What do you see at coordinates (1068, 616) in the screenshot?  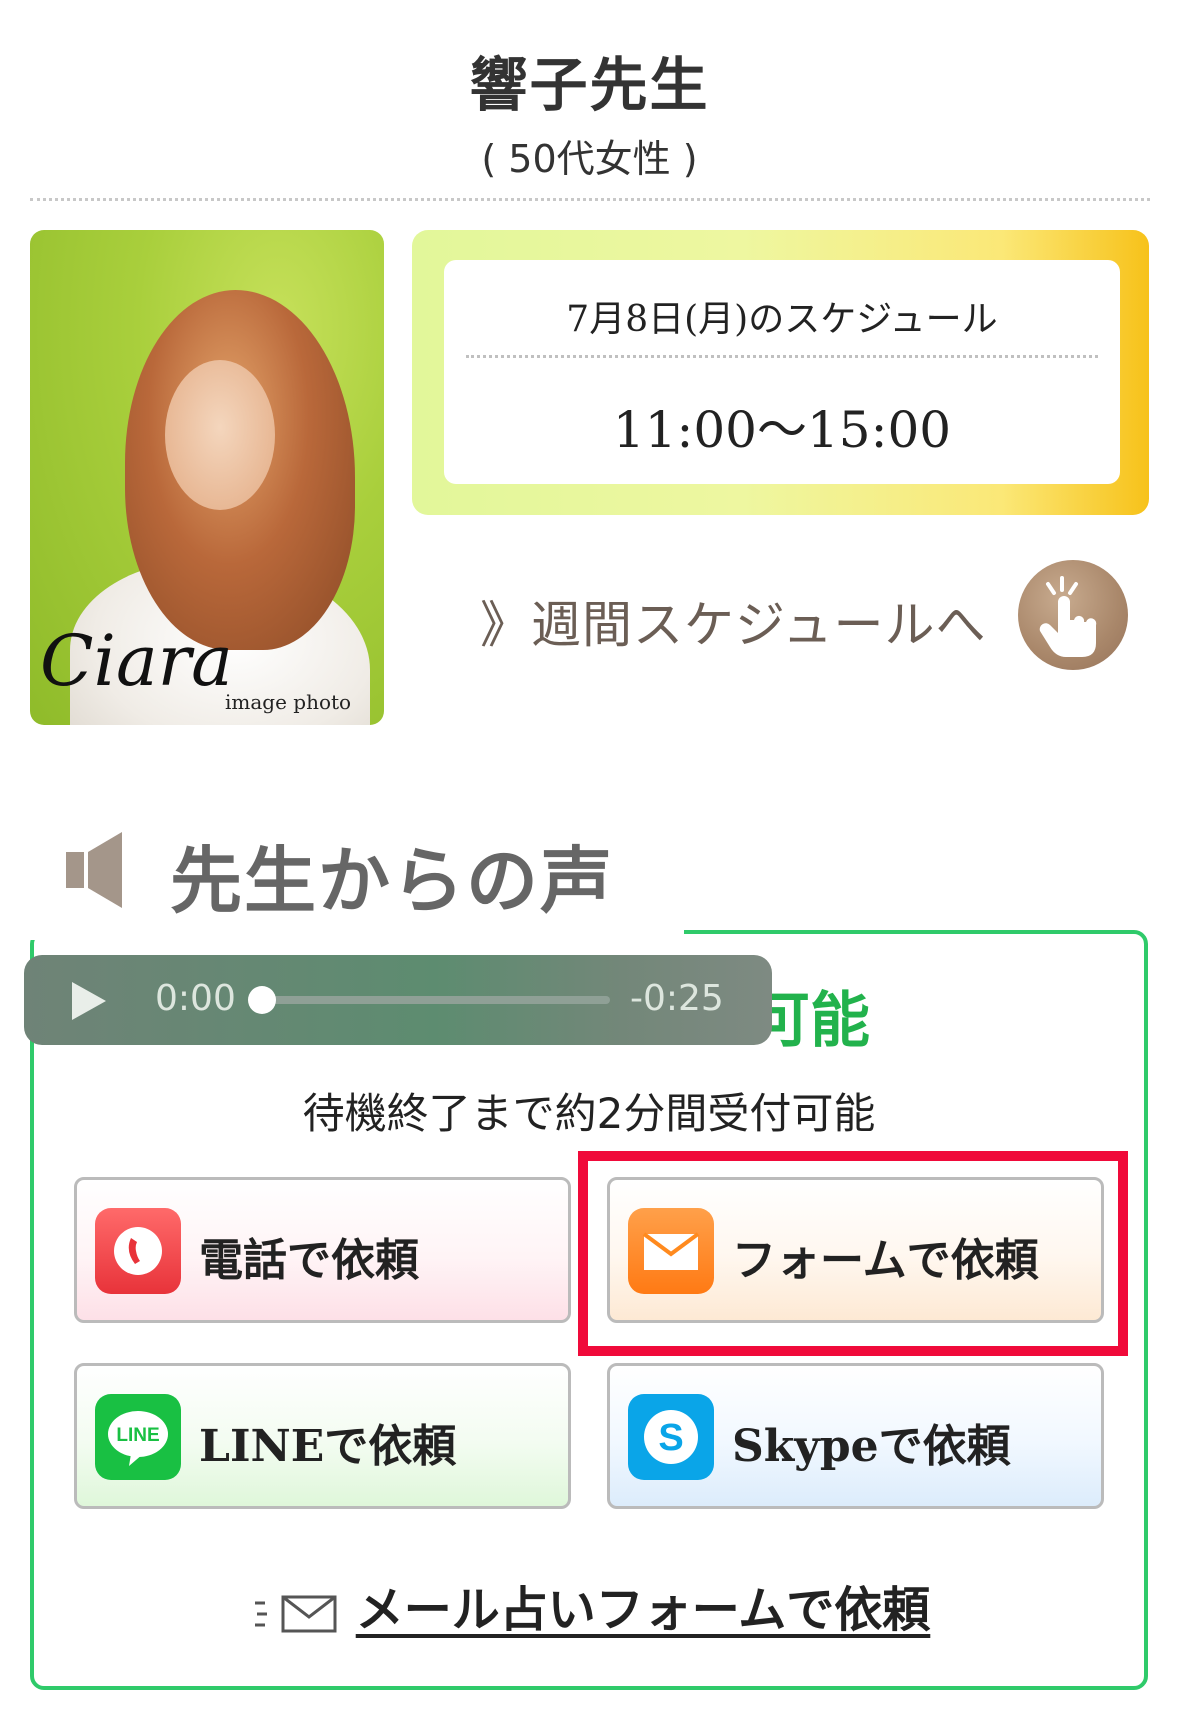 I see `finger-pointer-icon` at bounding box center [1068, 616].